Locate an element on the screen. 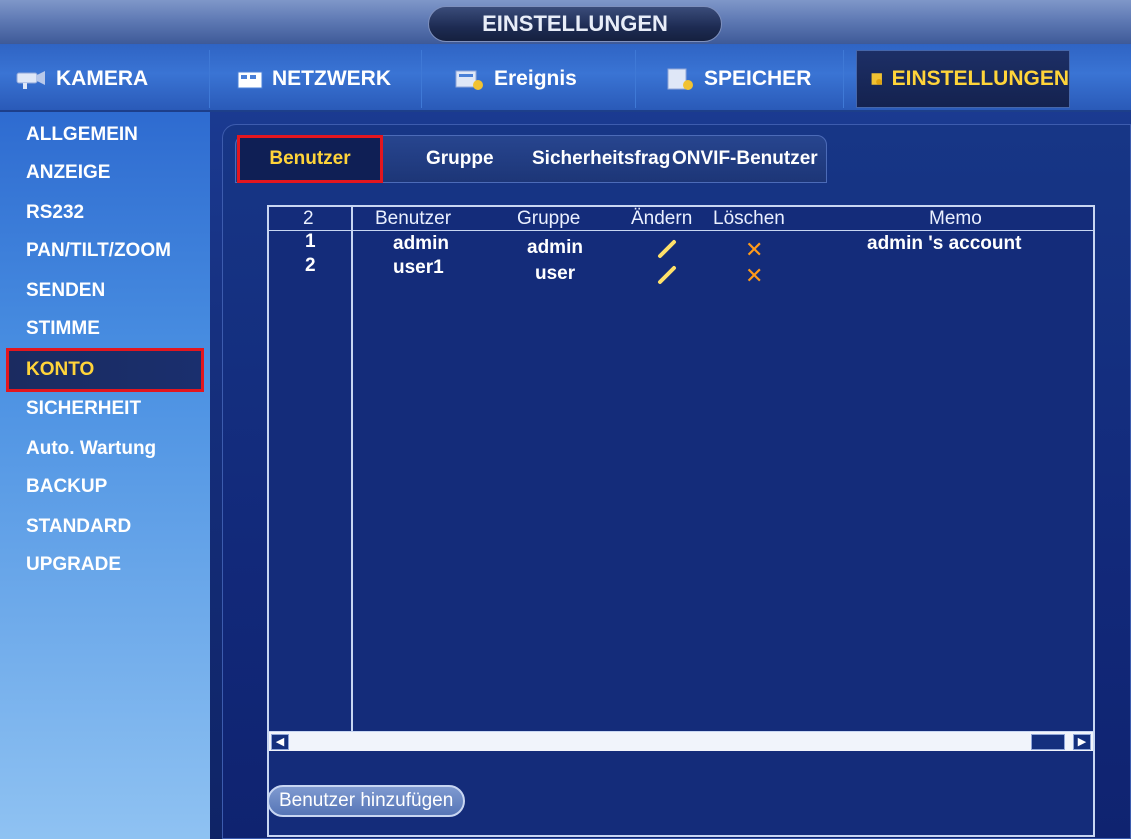 This screenshot has width=1131, height=839. horizontal-scrollbar: ◀ ▶ is located at coordinates (681, 741).